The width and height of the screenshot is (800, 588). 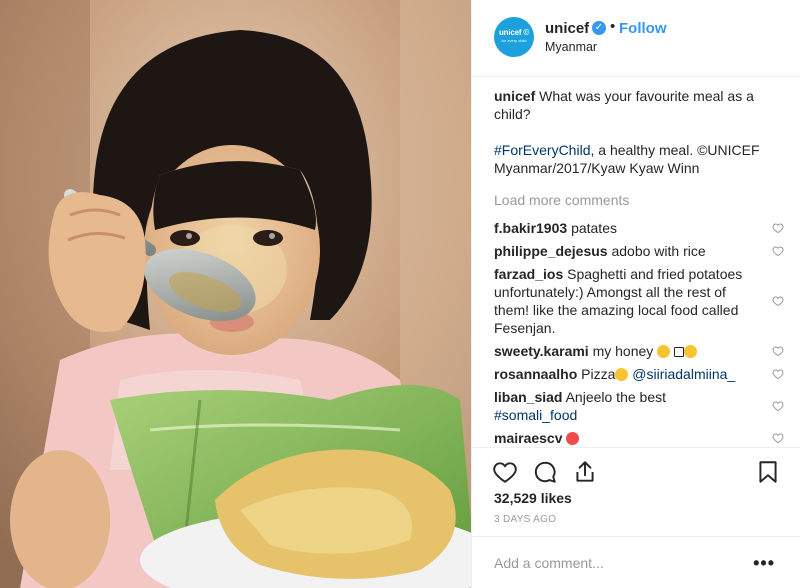 What do you see at coordinates (514, 96) in the screenshot?
I see `caption-username: unicef` at bounding box center [514, 96].